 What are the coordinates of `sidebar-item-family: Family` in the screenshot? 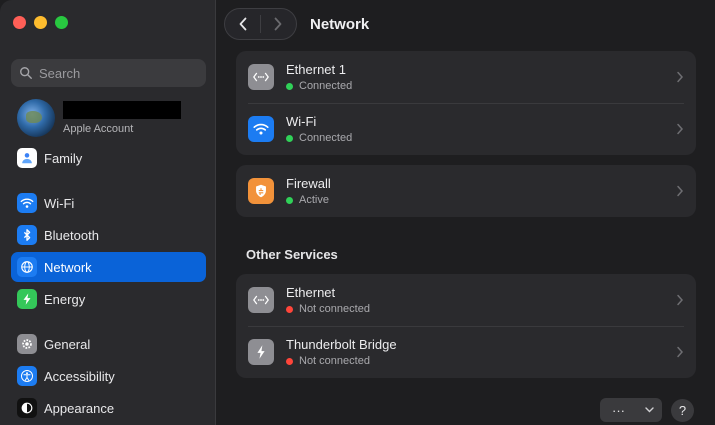 It's located at (108, 158).